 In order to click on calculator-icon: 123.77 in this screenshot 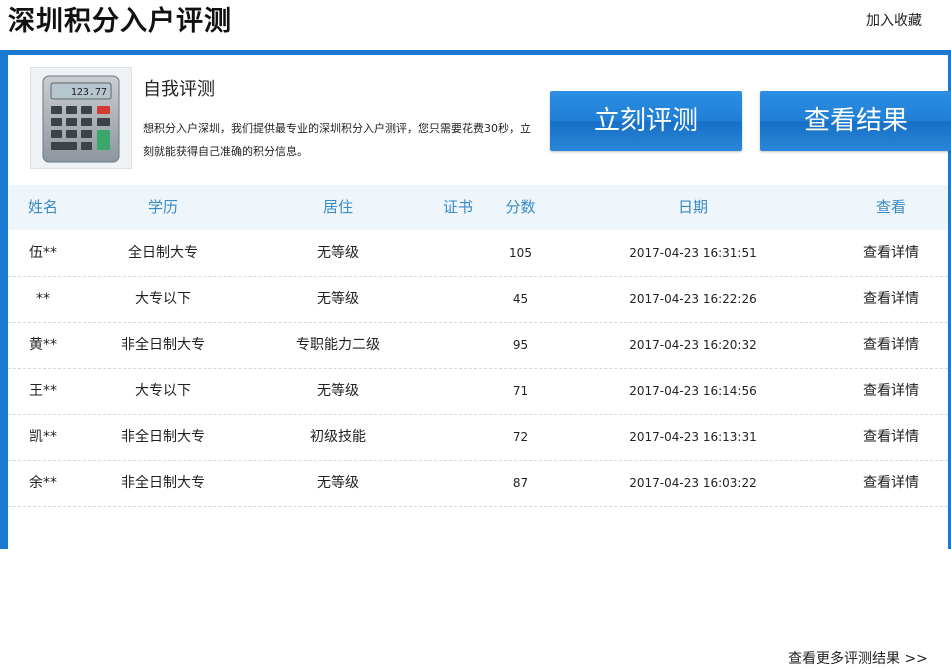, I will do `click(81, 118)`.